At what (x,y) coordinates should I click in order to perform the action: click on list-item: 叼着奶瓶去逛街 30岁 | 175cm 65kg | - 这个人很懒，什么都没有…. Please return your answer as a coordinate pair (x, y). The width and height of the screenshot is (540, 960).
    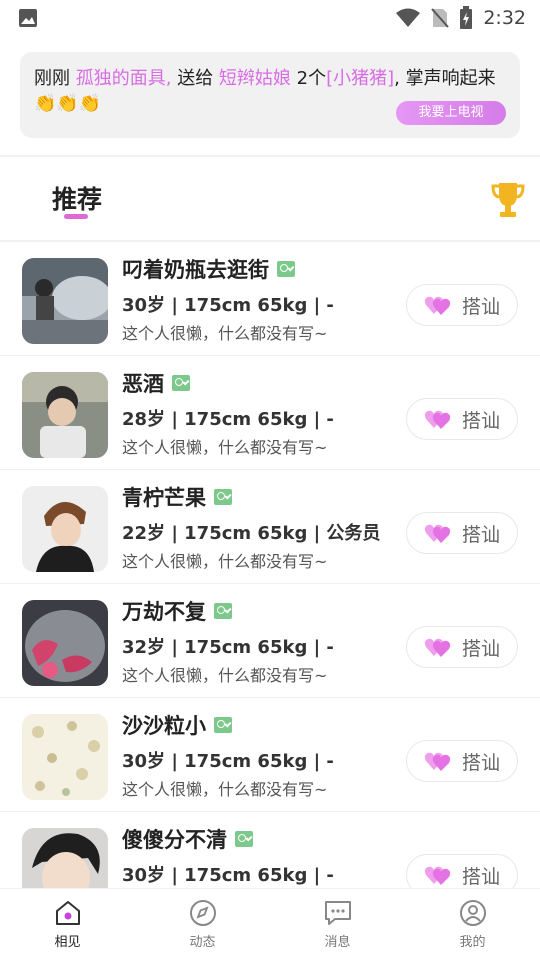
    Looking at the image, I should click on (270, 299).